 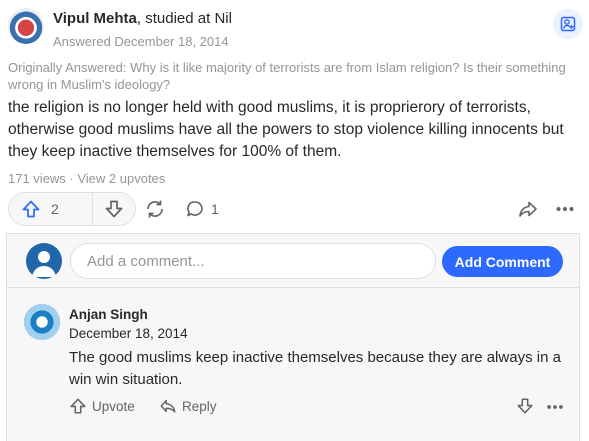 I want to click on follow-user-button, so click(x=568, y=24).